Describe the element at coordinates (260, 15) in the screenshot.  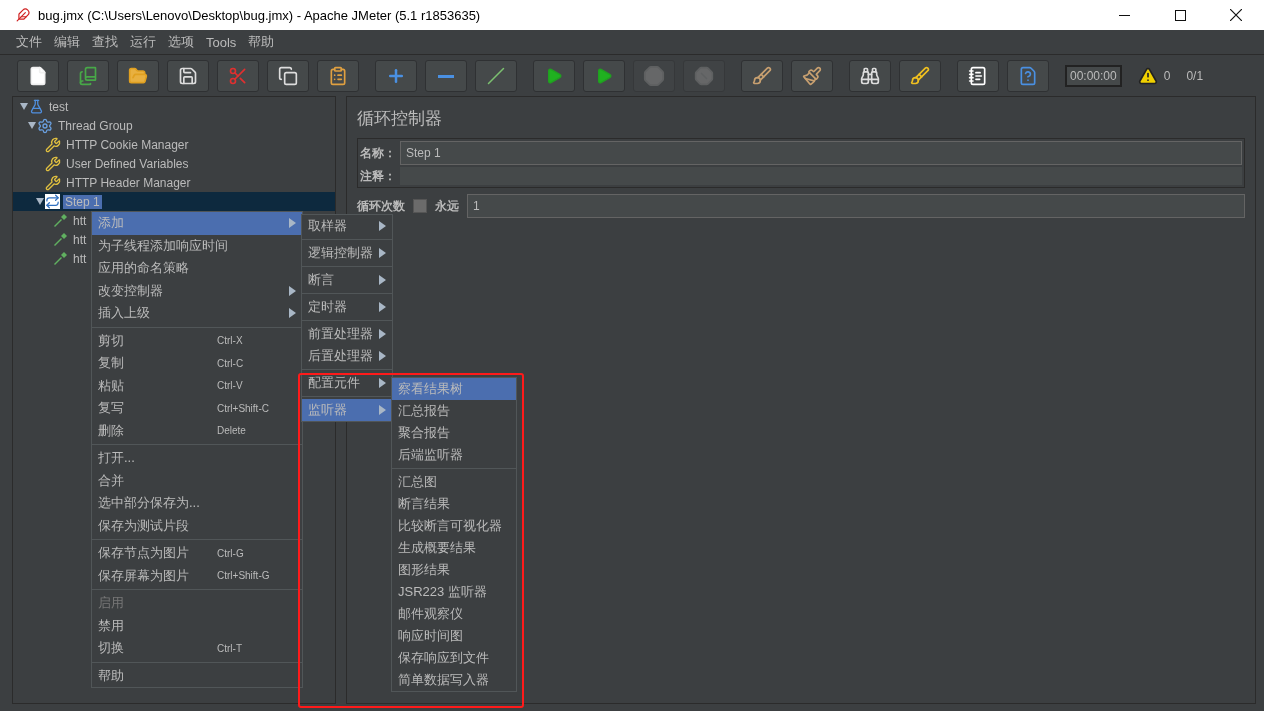
I see `window-title: bug.jmx (C:\Users\Lenovo\Desktop\bug.jmx) - Apache JMeter (5.1 r1853635)` at that location.